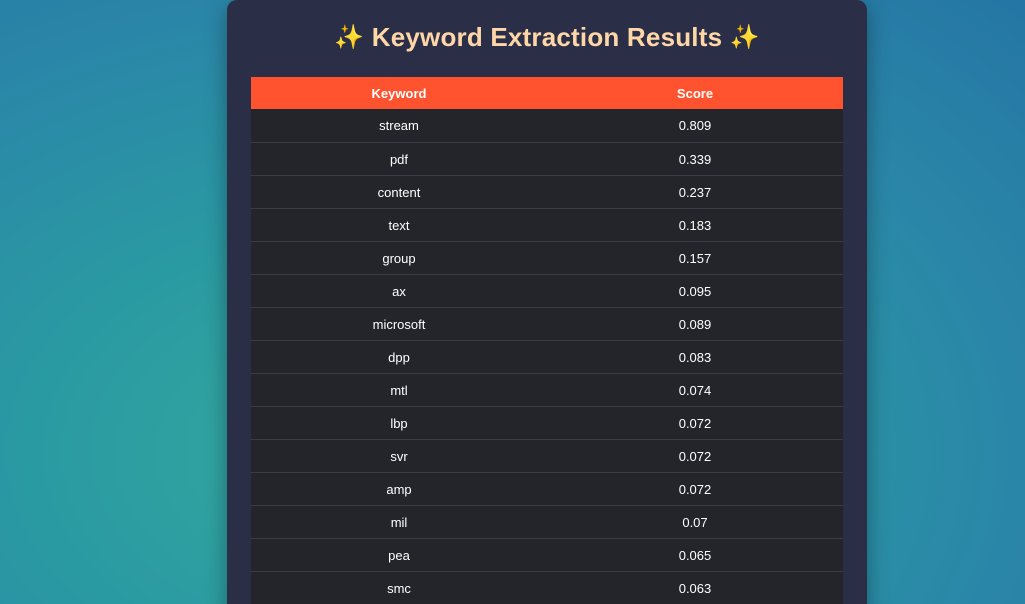 The image size is (1025, 604). Describe the element at coordinates (695, 291) in the screenshot. I see `score-cell: 0.095` at that location.